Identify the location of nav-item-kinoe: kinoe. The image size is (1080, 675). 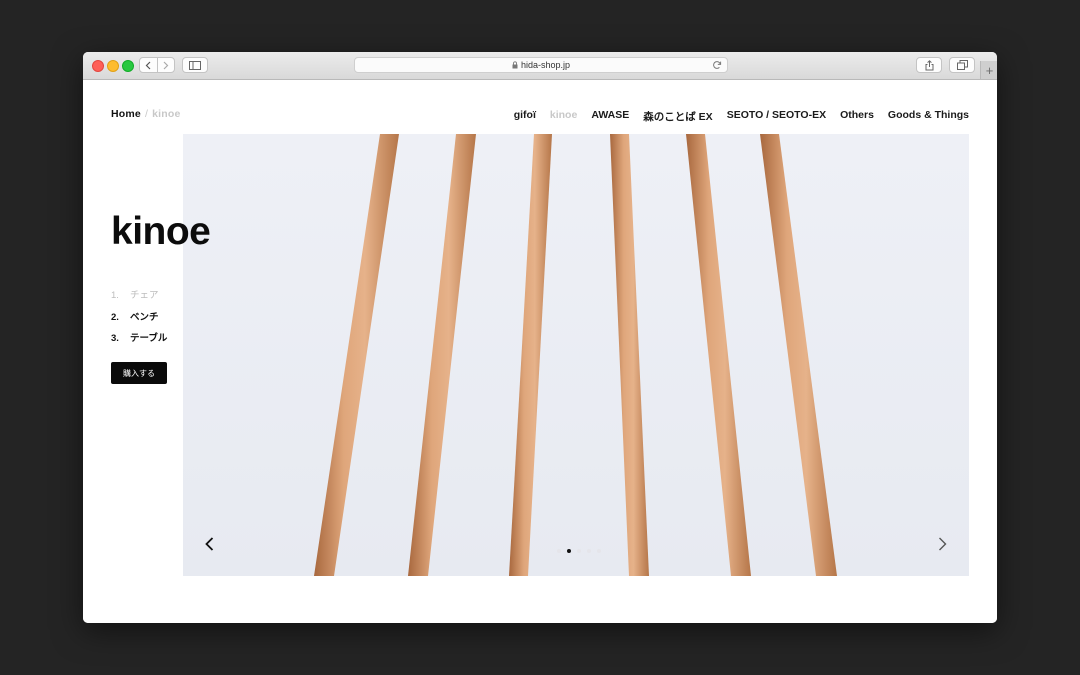
(563, 116).